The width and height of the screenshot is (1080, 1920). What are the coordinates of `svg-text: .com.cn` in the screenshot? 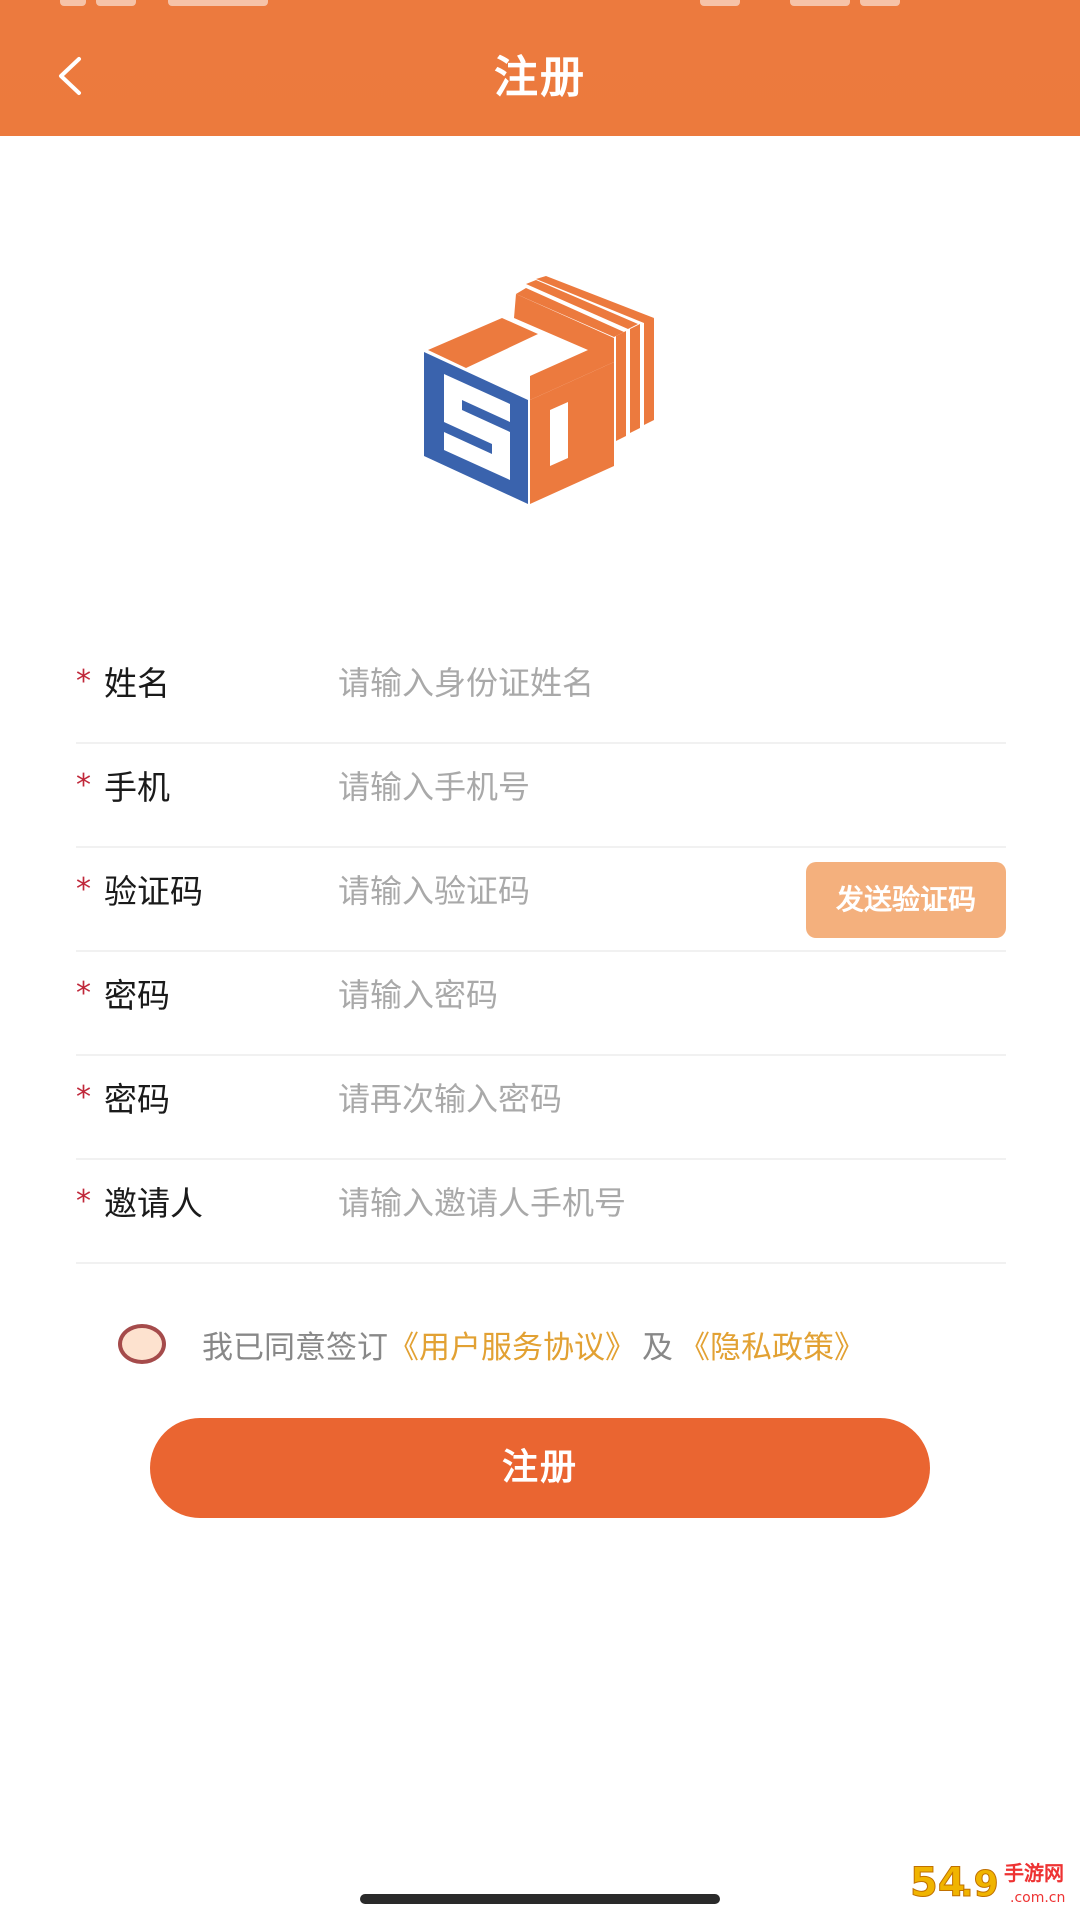 It's located at (1037, 1898).